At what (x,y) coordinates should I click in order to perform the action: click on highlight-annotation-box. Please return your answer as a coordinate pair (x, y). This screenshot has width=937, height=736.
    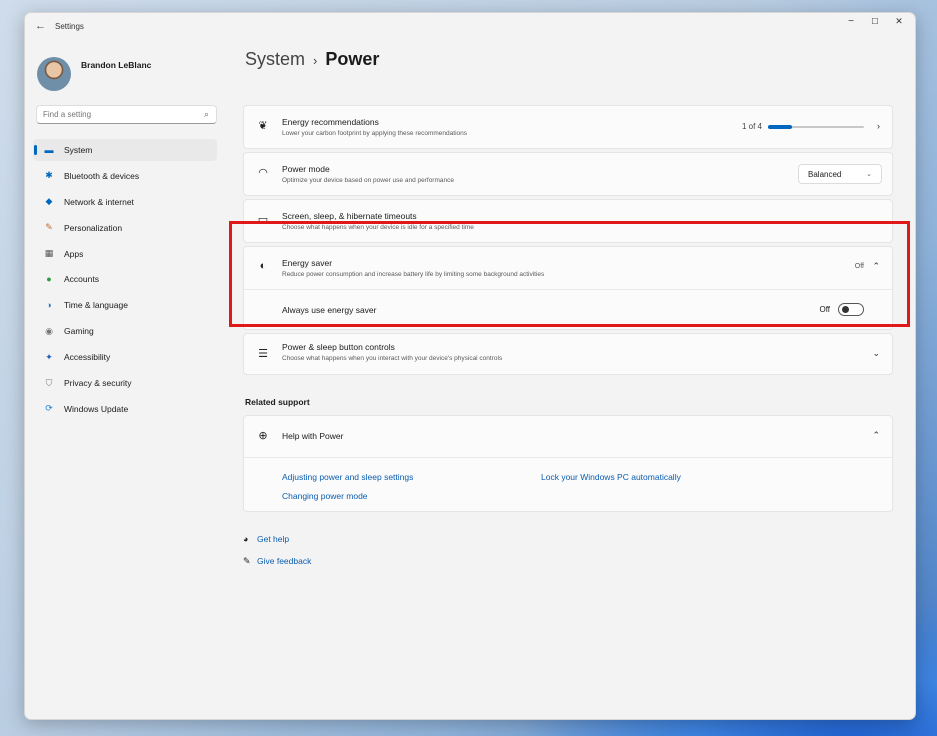
    Looking at the image, I should click on (569, 274).